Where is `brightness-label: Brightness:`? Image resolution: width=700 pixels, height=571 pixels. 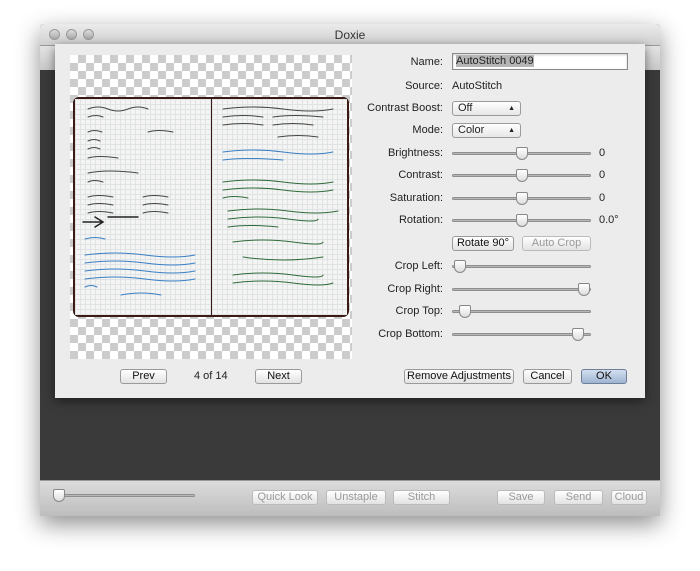 brightness-label: Brightness: is located at coordinates (415, 153).